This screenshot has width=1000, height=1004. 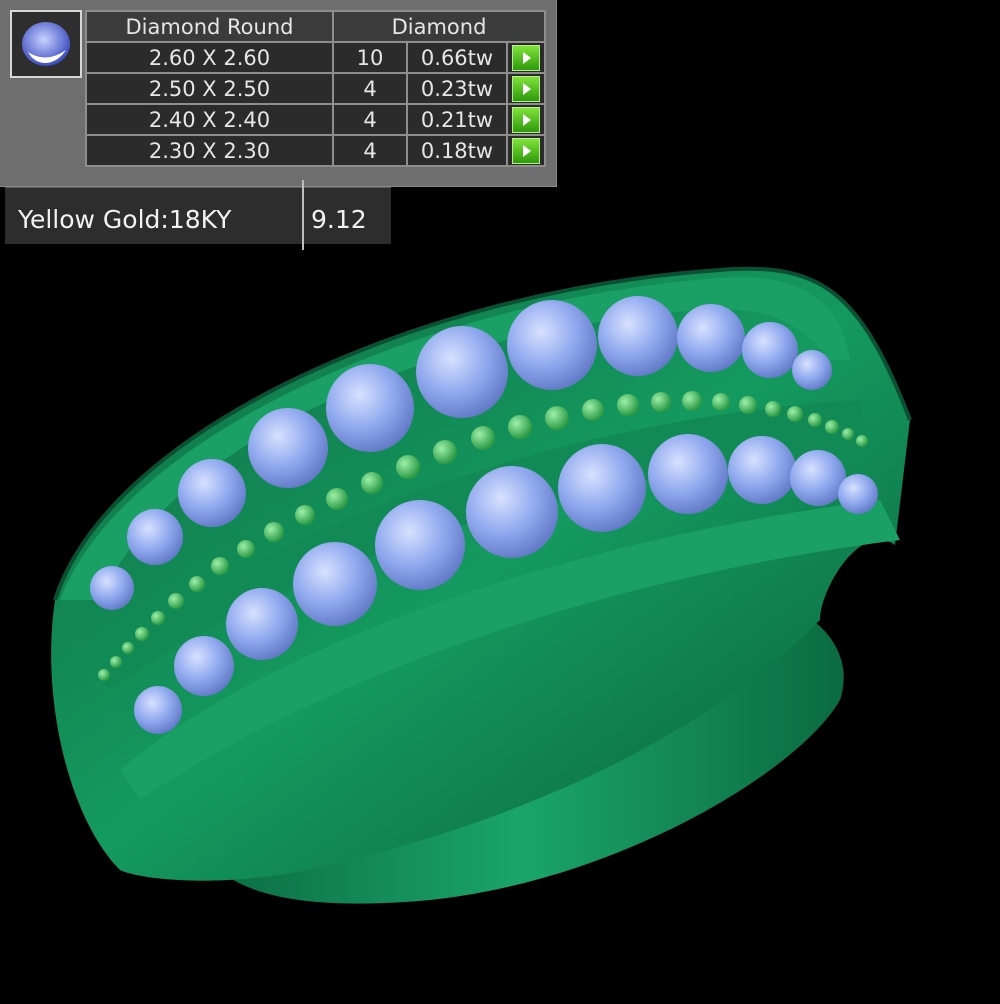 I want to click on table-row: 2.50 X 2.50 4 0.23tw, so click(x=315, y=88).